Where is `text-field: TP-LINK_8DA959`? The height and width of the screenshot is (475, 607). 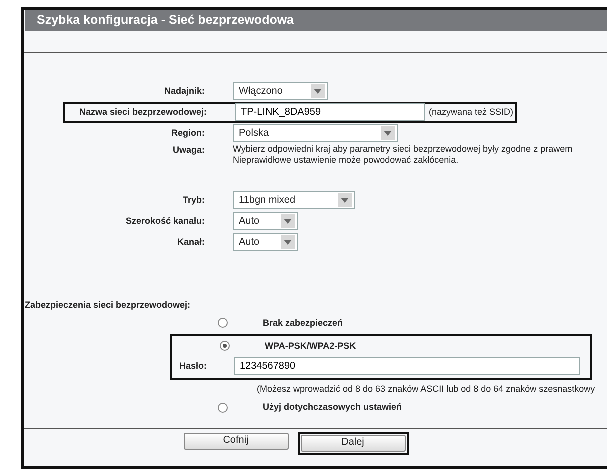 text-field: TP-LINK_8DA959 is located at coordinates (330, 112).